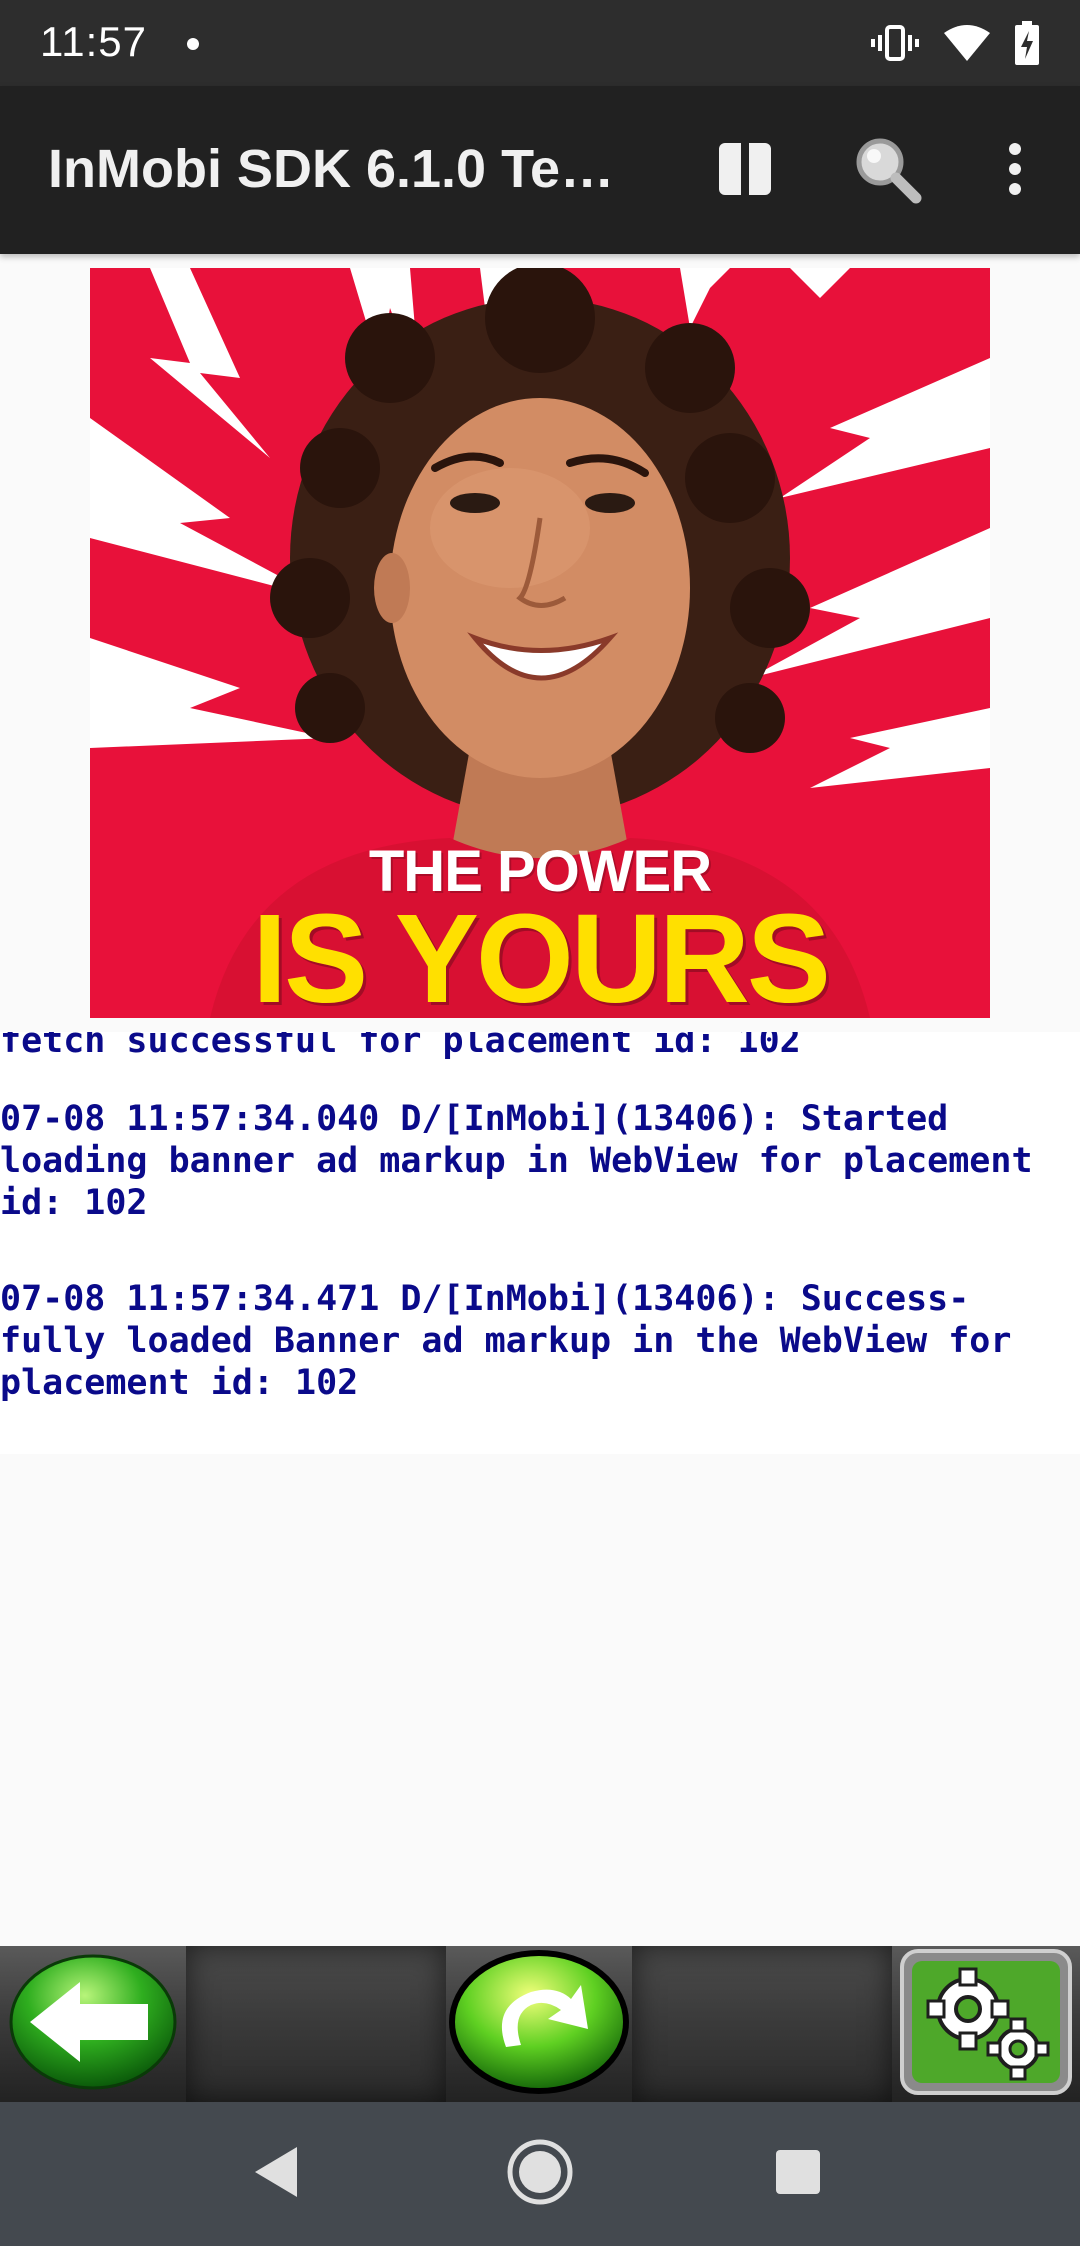 The image size is (1080, 2246). I want to click on settings-button, so click(986, 2024).